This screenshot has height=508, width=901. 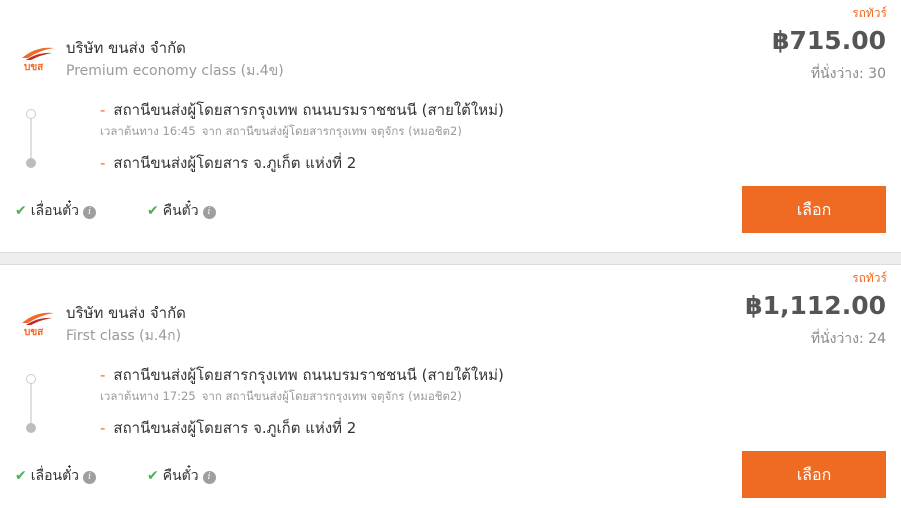 I want to click on seats-available: ที่นั่งว่าง: 30, so click(x=848, y=74).